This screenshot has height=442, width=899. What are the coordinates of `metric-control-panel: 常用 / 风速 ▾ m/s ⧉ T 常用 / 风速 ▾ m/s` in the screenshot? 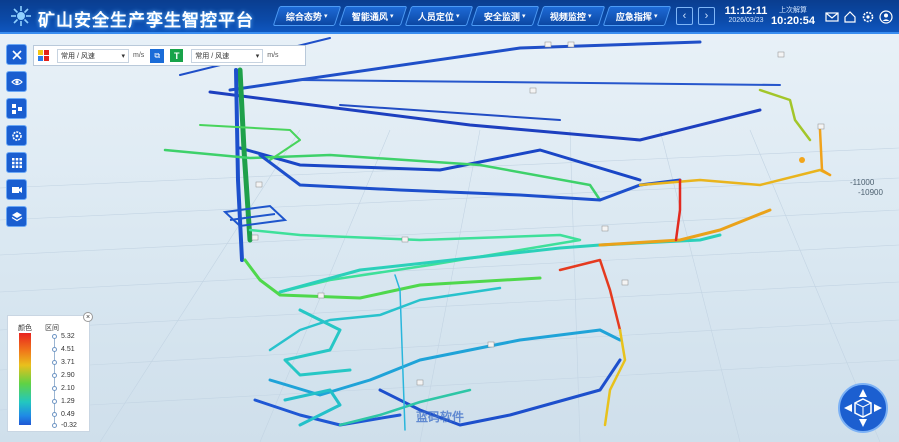 It's located at (169, 55).